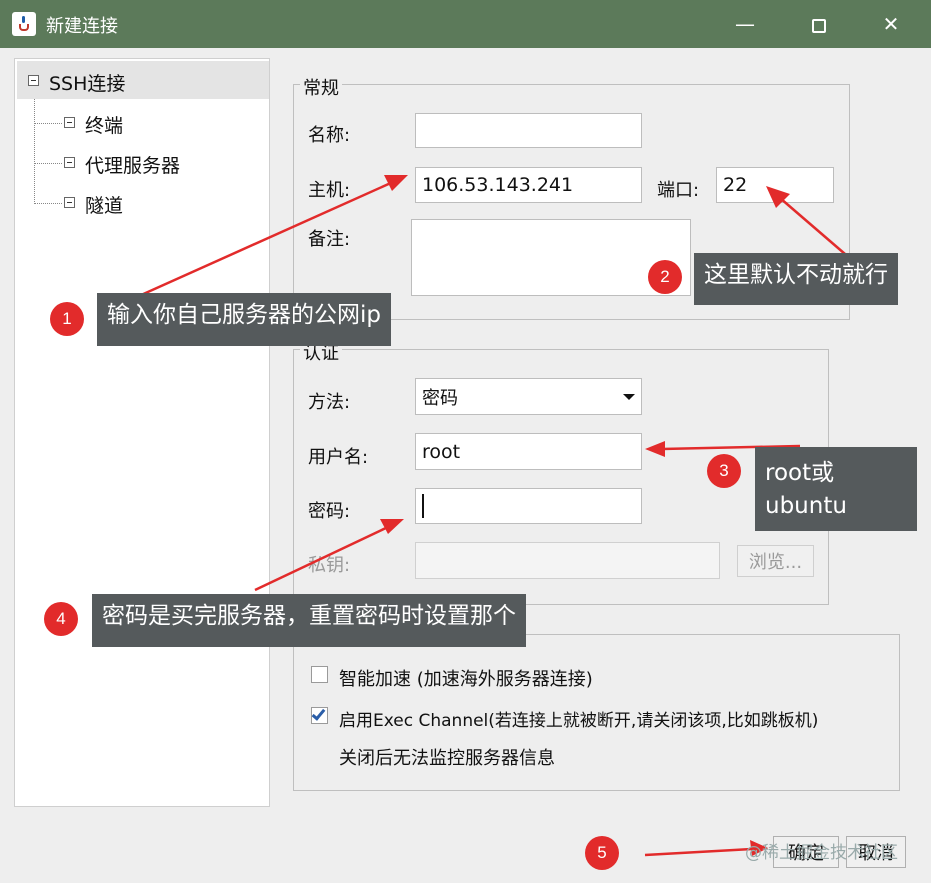  What do you see at coordinates (698, 852) in the screenshot?
I see `arrow-5-line` at bounding box center [698, 852].